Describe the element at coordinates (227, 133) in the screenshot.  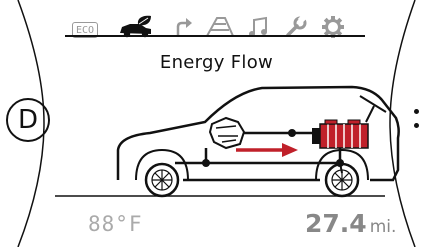
I see `motor-icon` at that location.